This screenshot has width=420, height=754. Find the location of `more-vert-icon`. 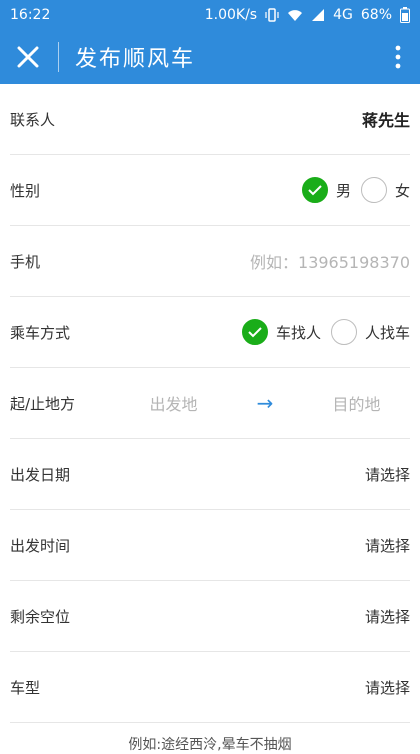

more-vert-icon is located at coordinates (398, 57).